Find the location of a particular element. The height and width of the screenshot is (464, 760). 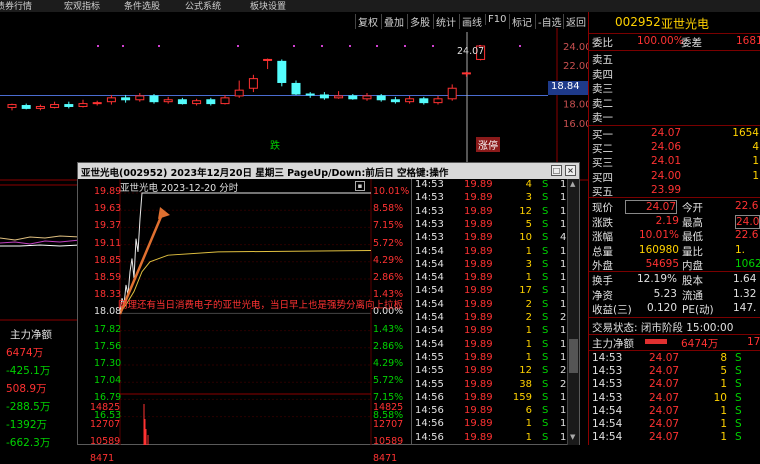

trade-time: 14:54 is located at coordinates (607, 437).